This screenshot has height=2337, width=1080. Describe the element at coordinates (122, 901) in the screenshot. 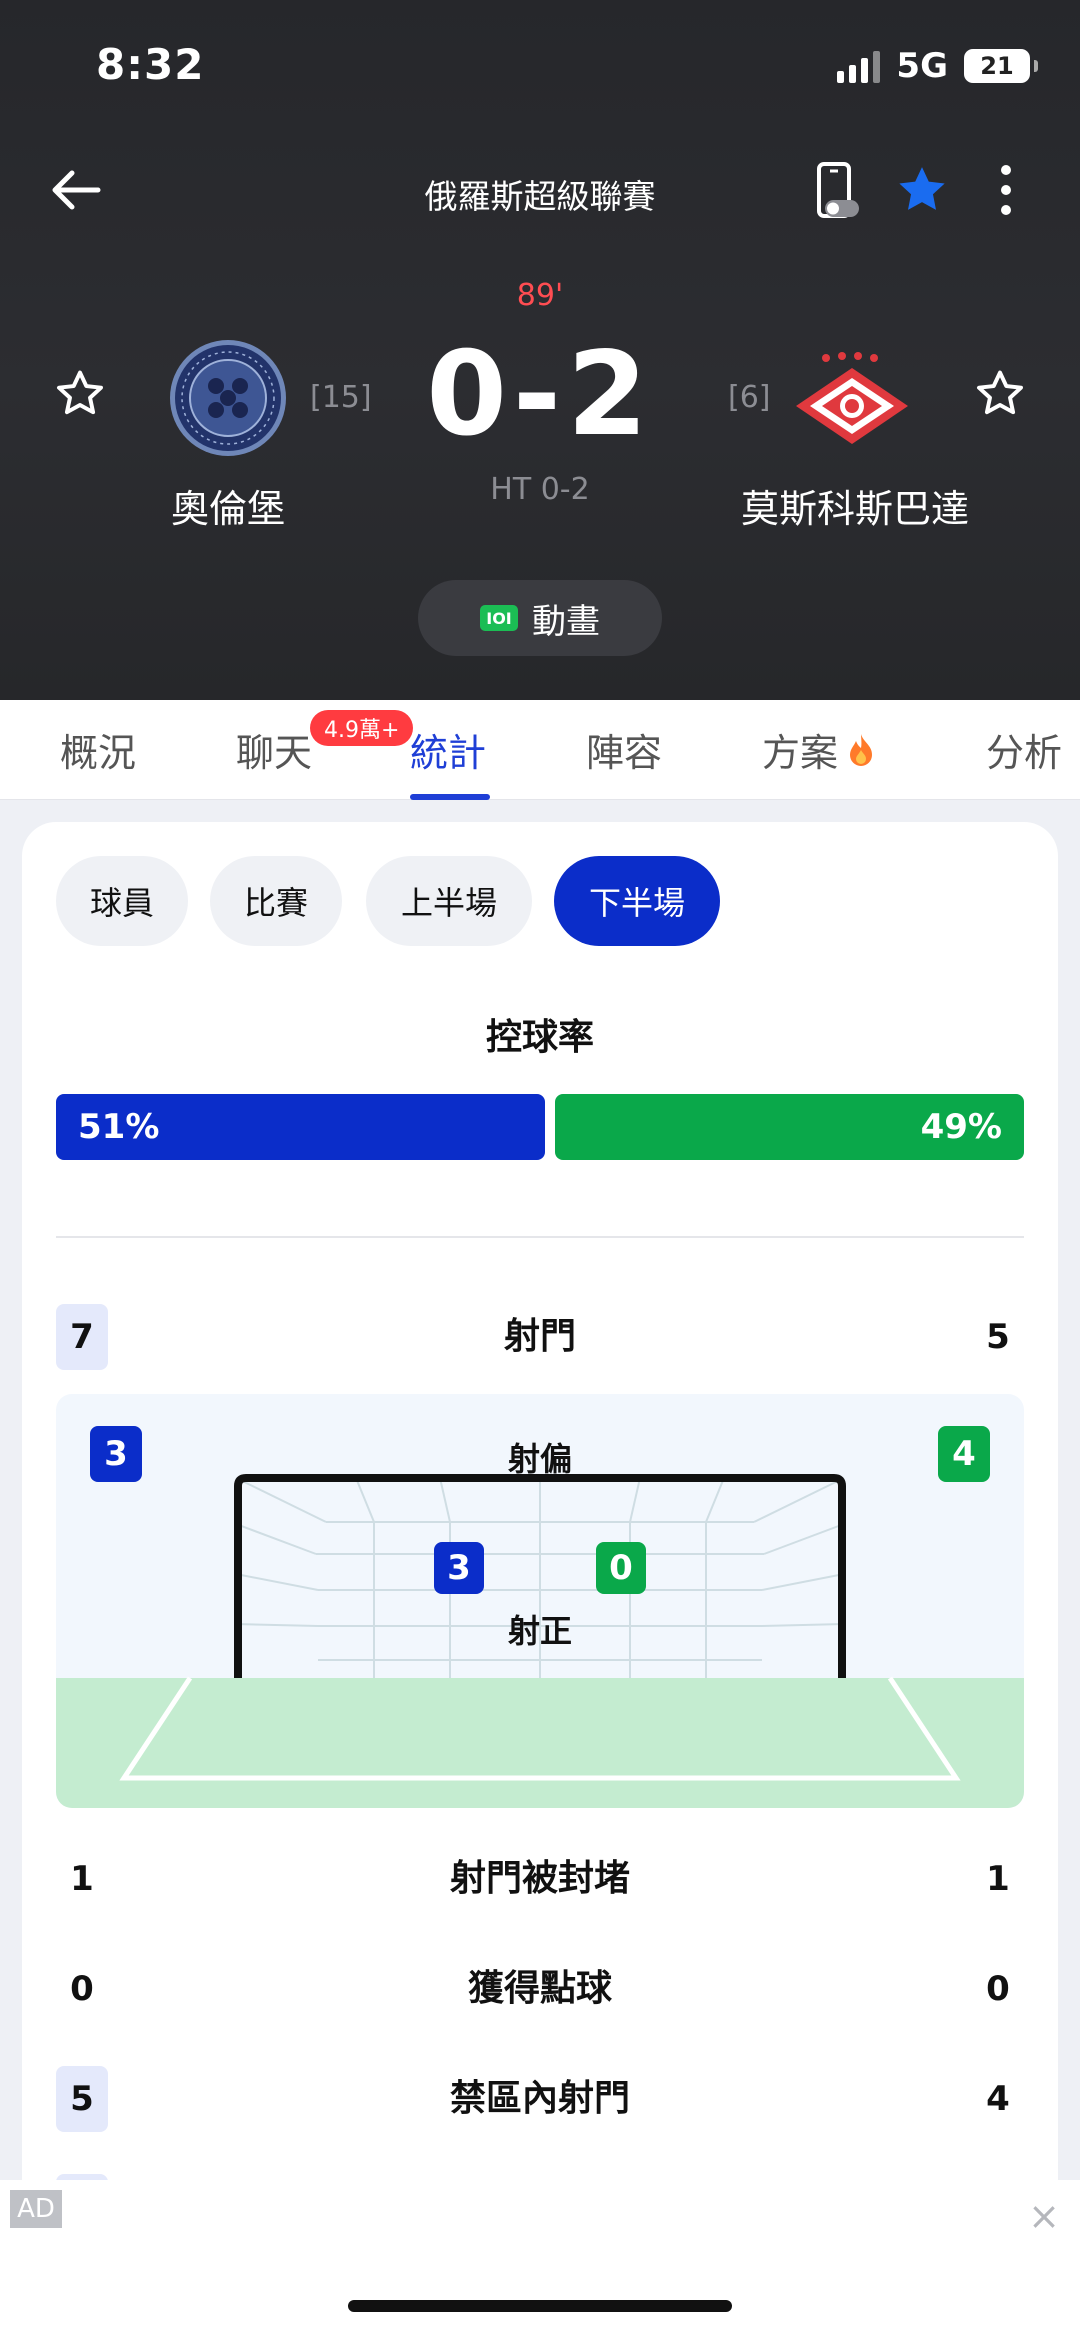

I see `filter-players: 球員` at that location.